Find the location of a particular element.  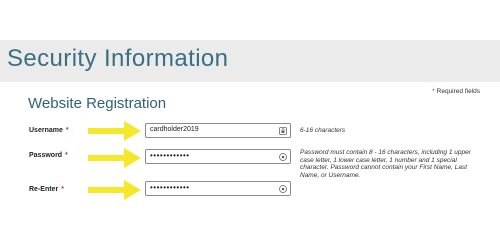

reenter-label-text: Re-Enter is located at coordinates (44, 189).